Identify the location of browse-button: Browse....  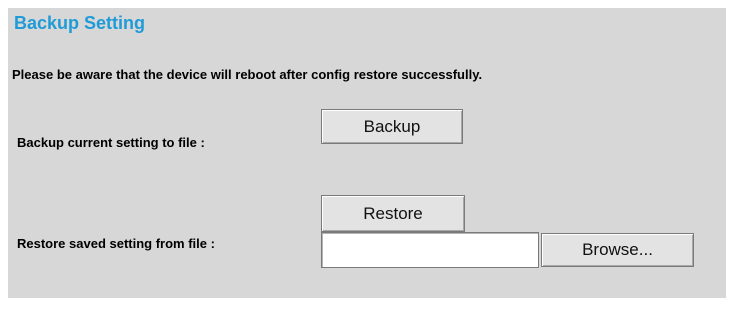
(617, 250).